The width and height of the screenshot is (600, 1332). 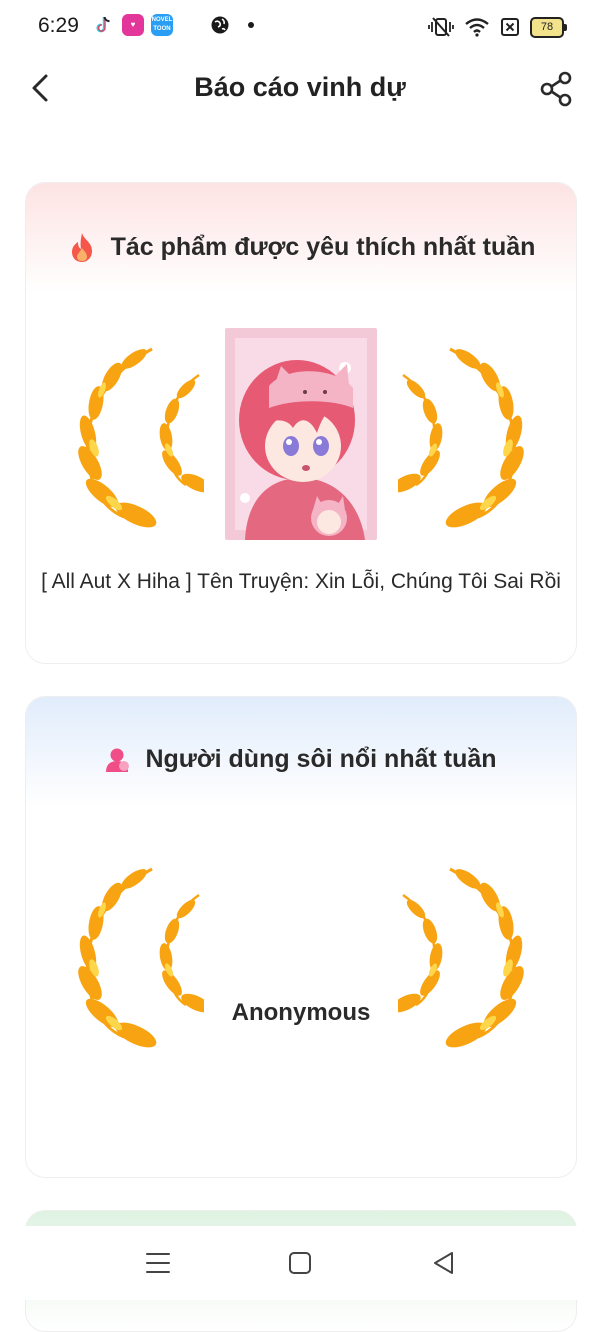 I want to click on header: Báo cáo vinh dự, so click(x=300, y=89).